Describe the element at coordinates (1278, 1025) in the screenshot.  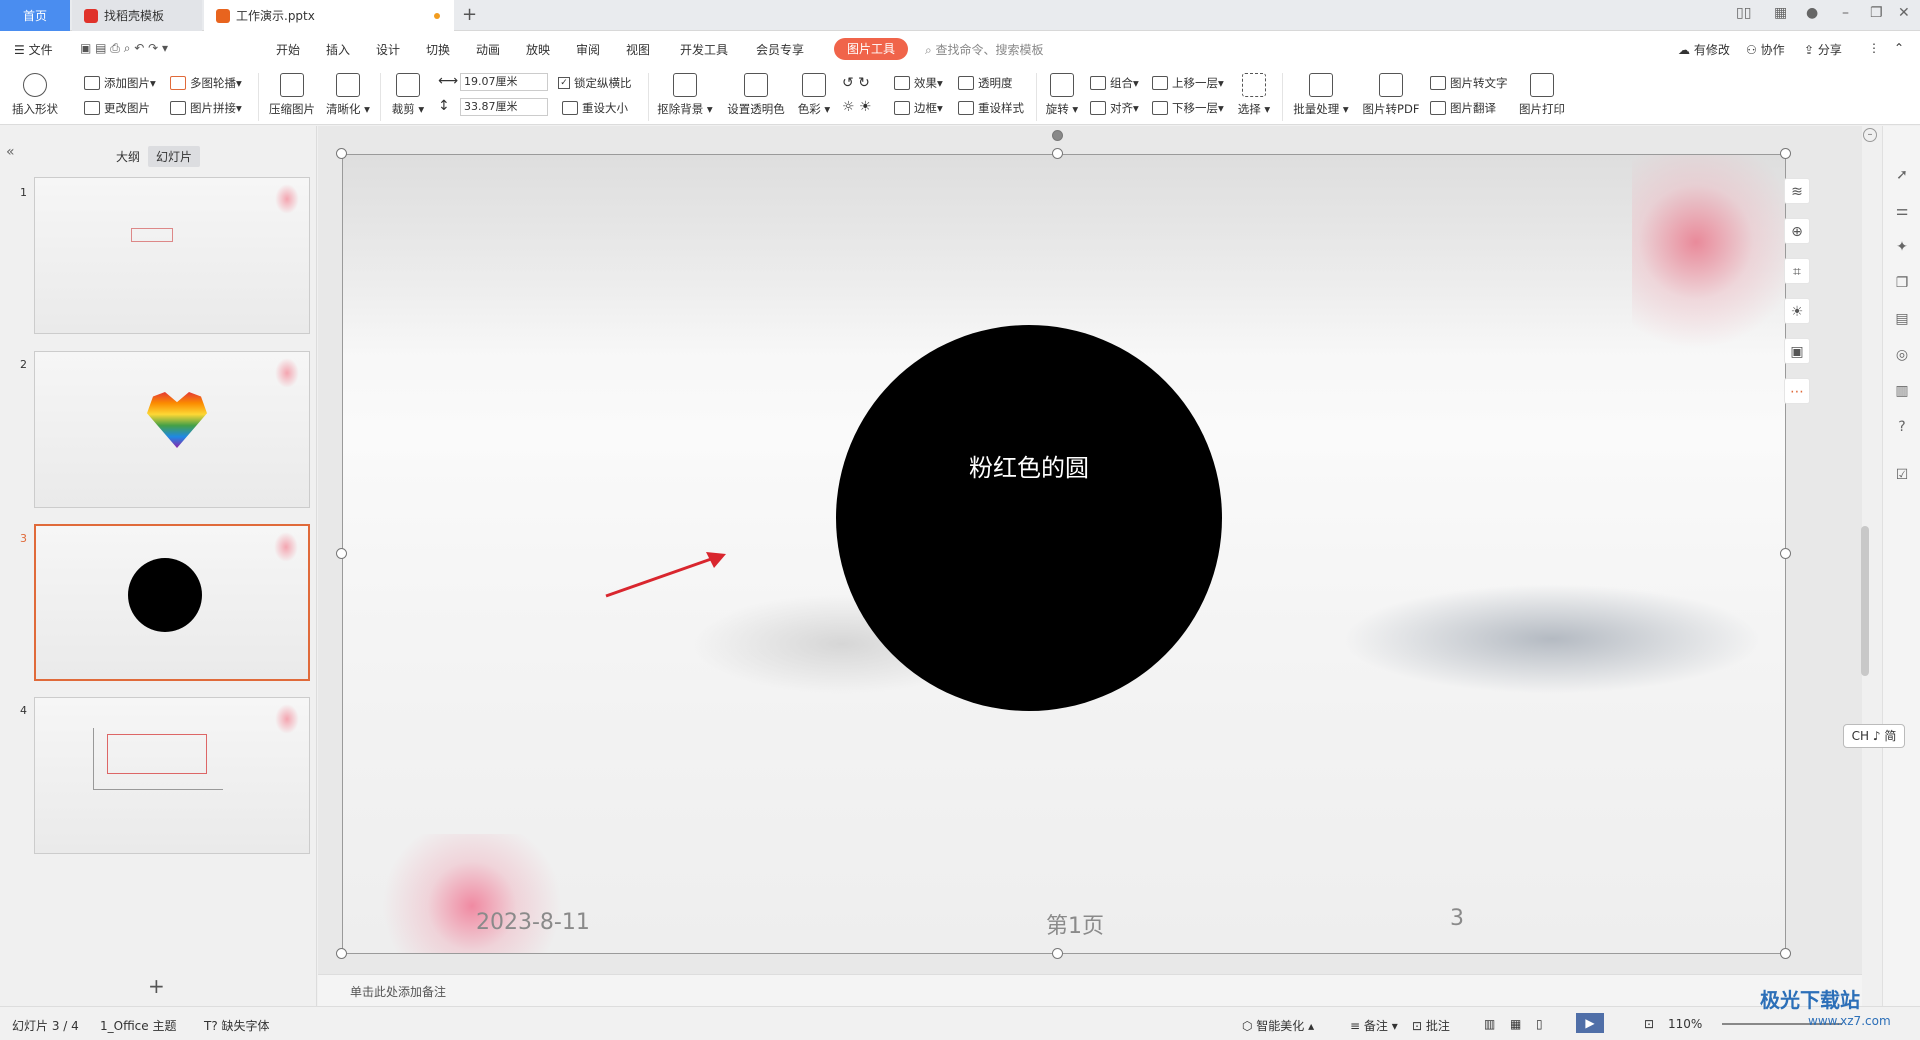
I see `beautify-button: ⬡ 智能美化 ▴` at that location.